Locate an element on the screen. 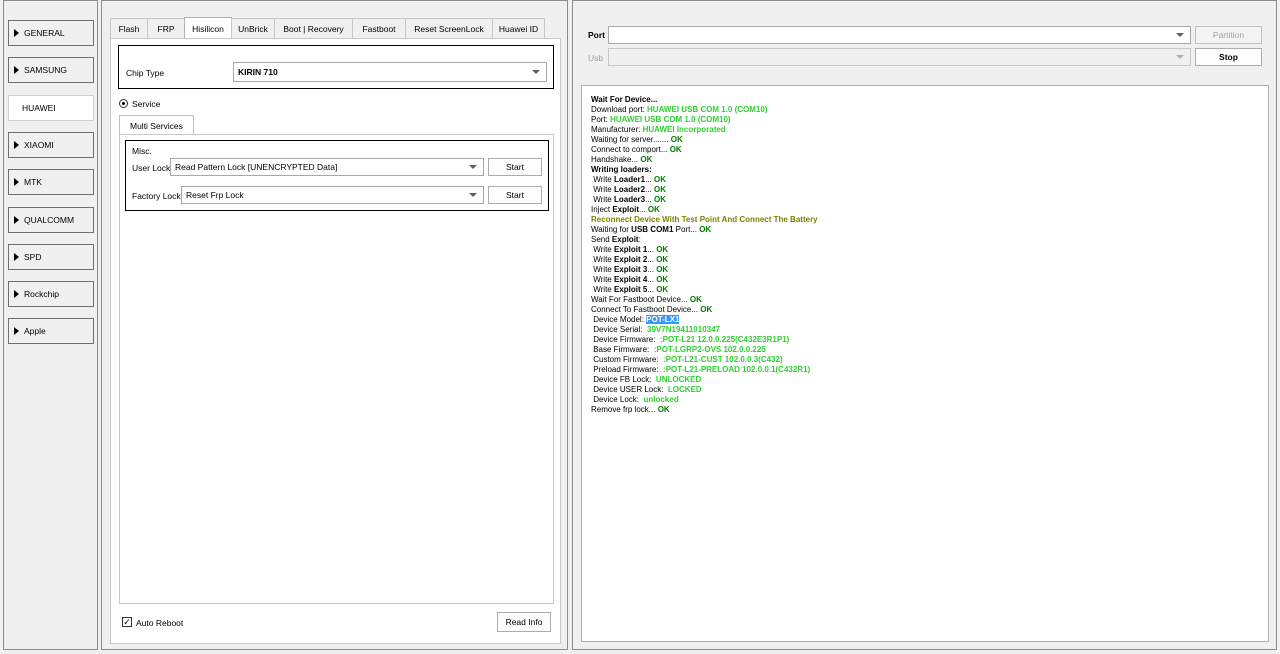  log-line: Write Exploit 1... OK is located at coordinates (929, 250).